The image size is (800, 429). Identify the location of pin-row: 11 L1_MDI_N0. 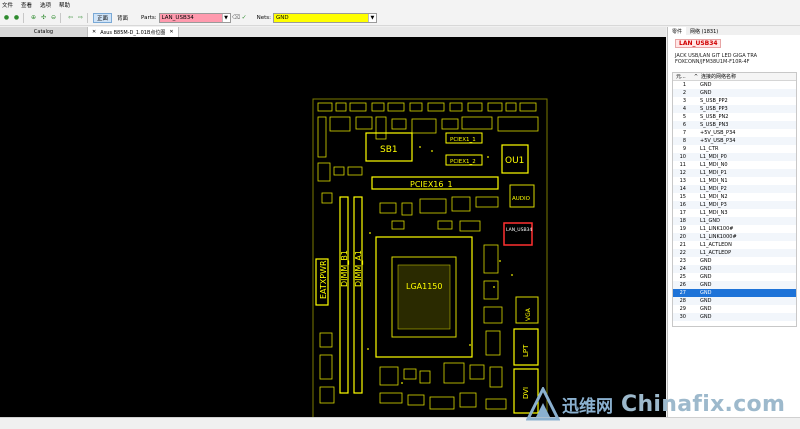
(734, 165).